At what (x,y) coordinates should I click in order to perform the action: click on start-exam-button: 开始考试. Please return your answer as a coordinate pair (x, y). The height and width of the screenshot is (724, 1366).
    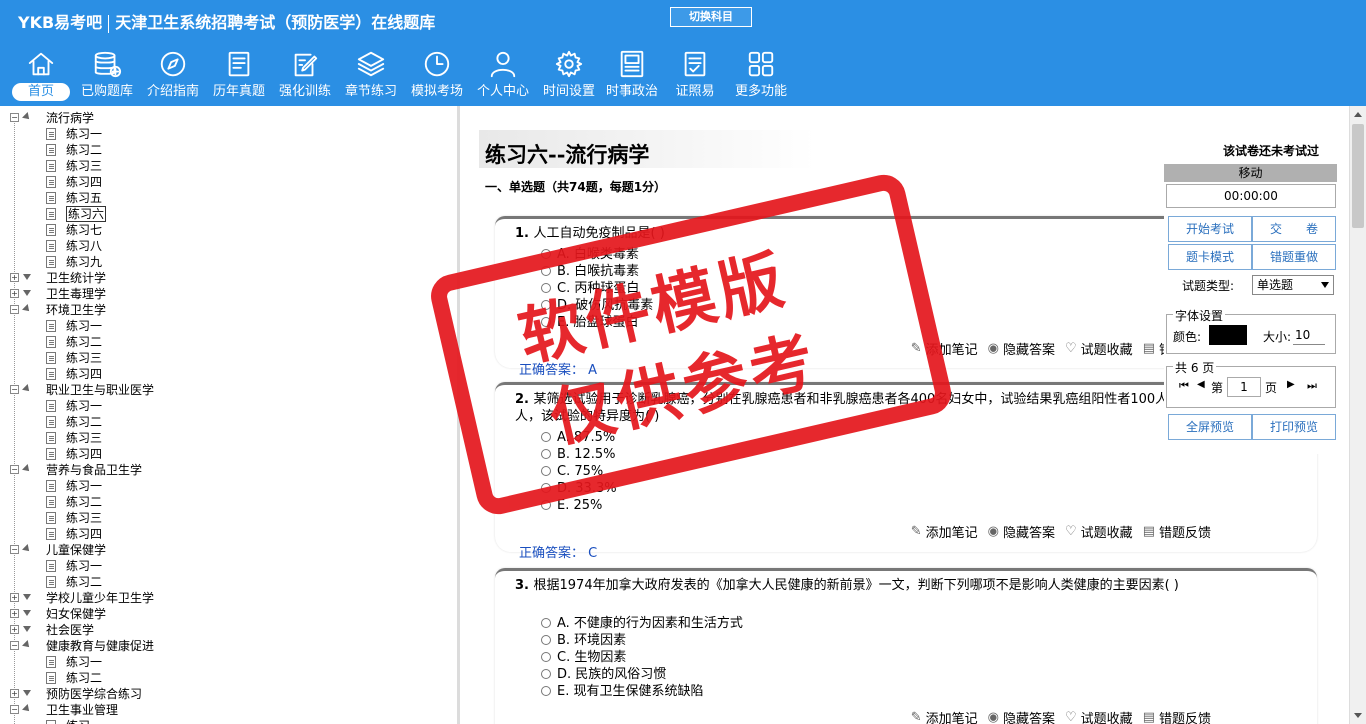
    Looking at the image, I should click on (1210, 229).